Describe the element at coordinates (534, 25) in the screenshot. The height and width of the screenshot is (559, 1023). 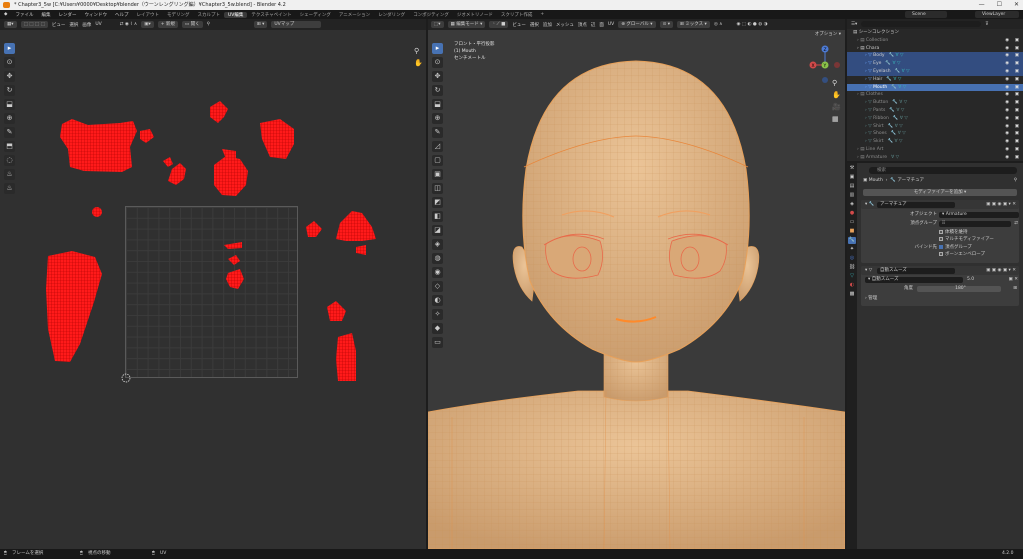
I see `vp-menu-select: 選択` at that location.